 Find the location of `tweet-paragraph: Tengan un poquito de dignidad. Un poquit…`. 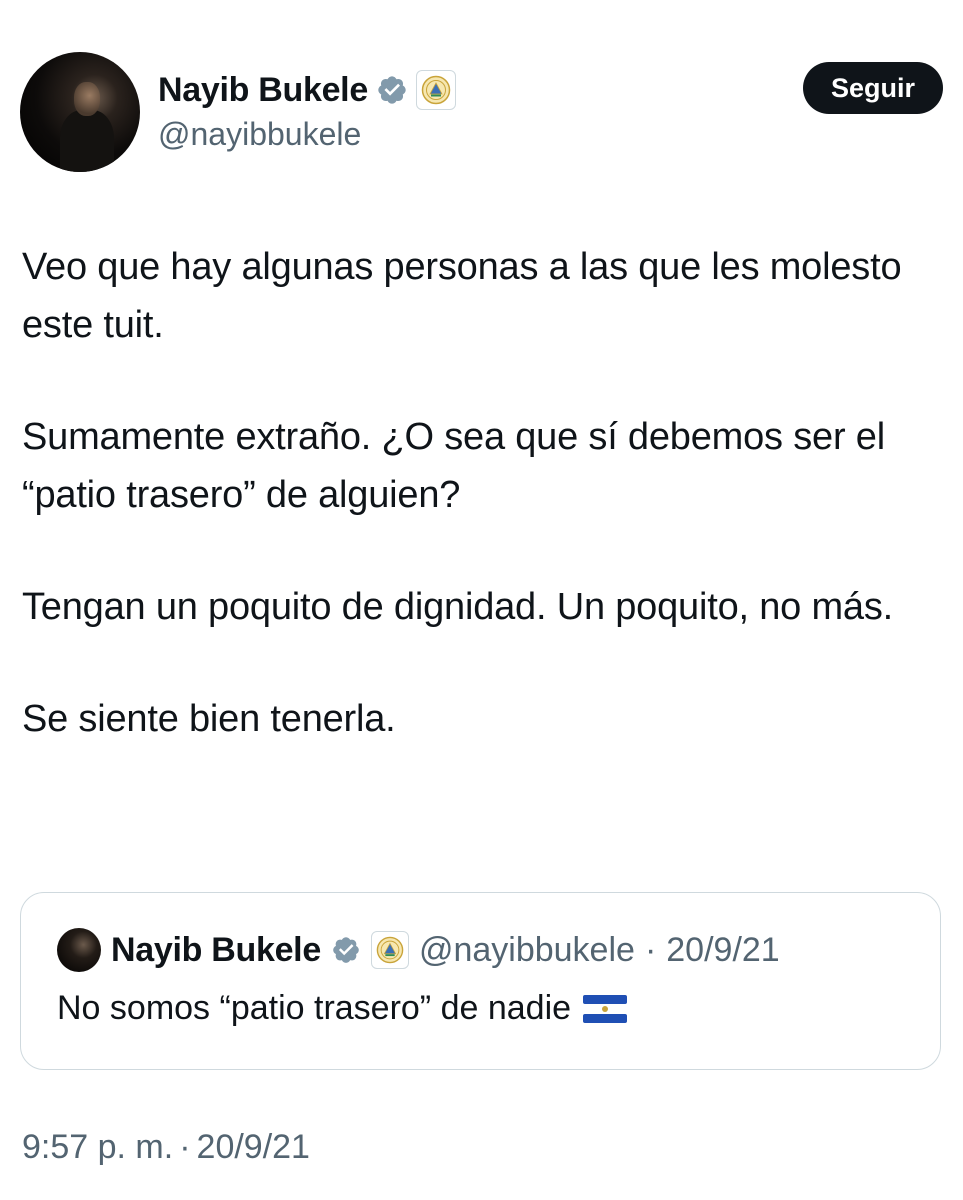

tweet-paragraph: Tengan un poquito de dignidad. Un poquit… is located at coordinates (457, 607).